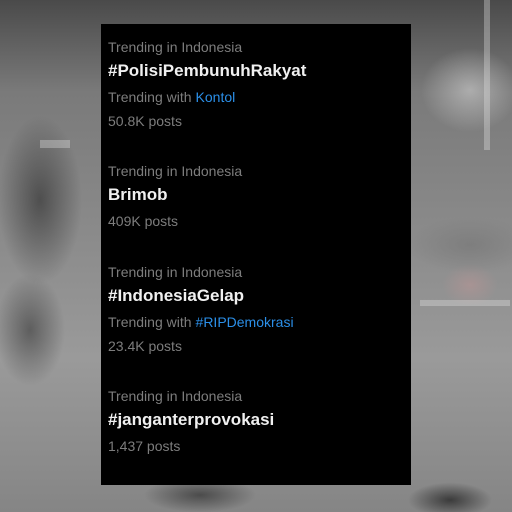 The height and width of the screenshot is (512, 512). Describe the element at coordinates (216, 97) in the screenshot. I see `trending-with-link: Kontol` at that location.